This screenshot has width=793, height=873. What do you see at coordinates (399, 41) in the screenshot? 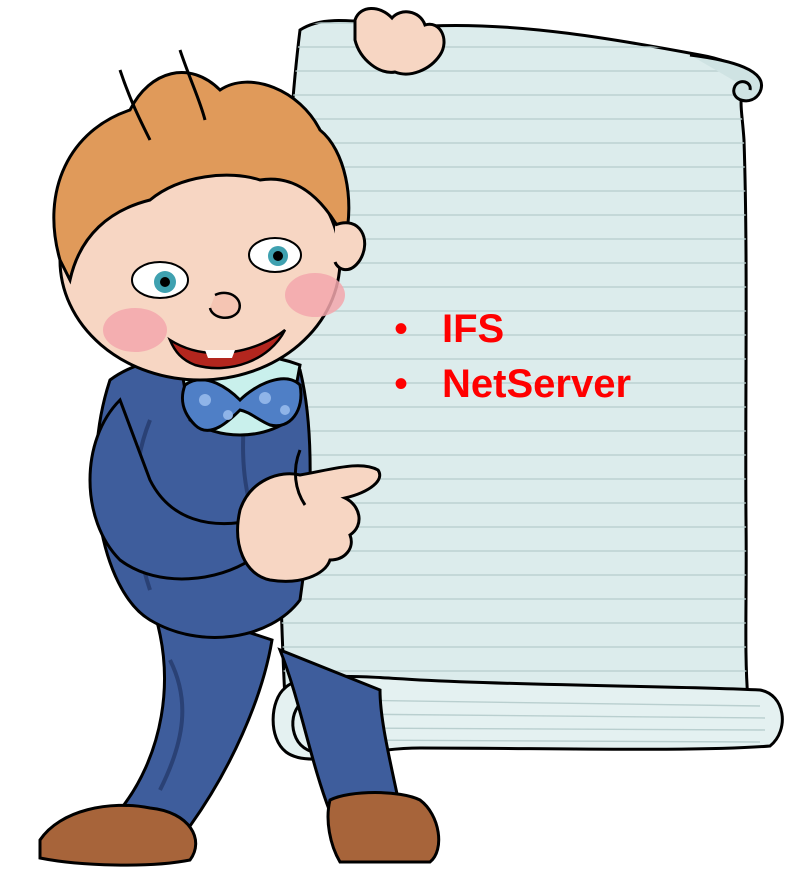
I see `boy-hand-top` at bounding box center [399, 41].